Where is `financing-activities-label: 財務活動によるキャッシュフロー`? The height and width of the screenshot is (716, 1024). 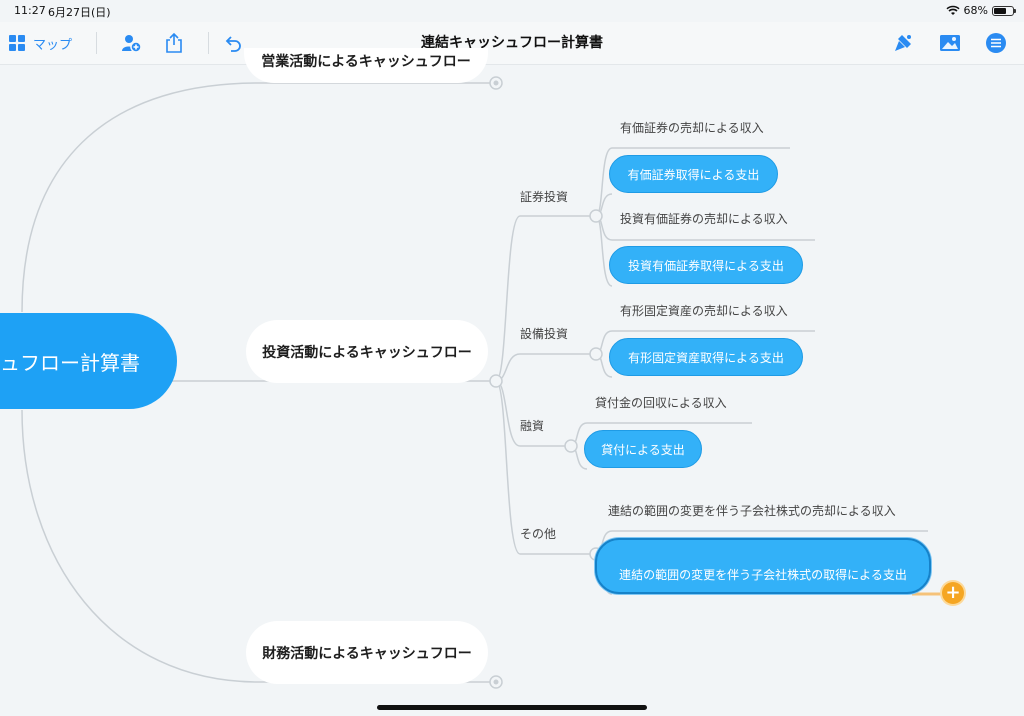 financing-activities-label: 財務活動によるキャッシュフロー is located at coordinates (367, 653).